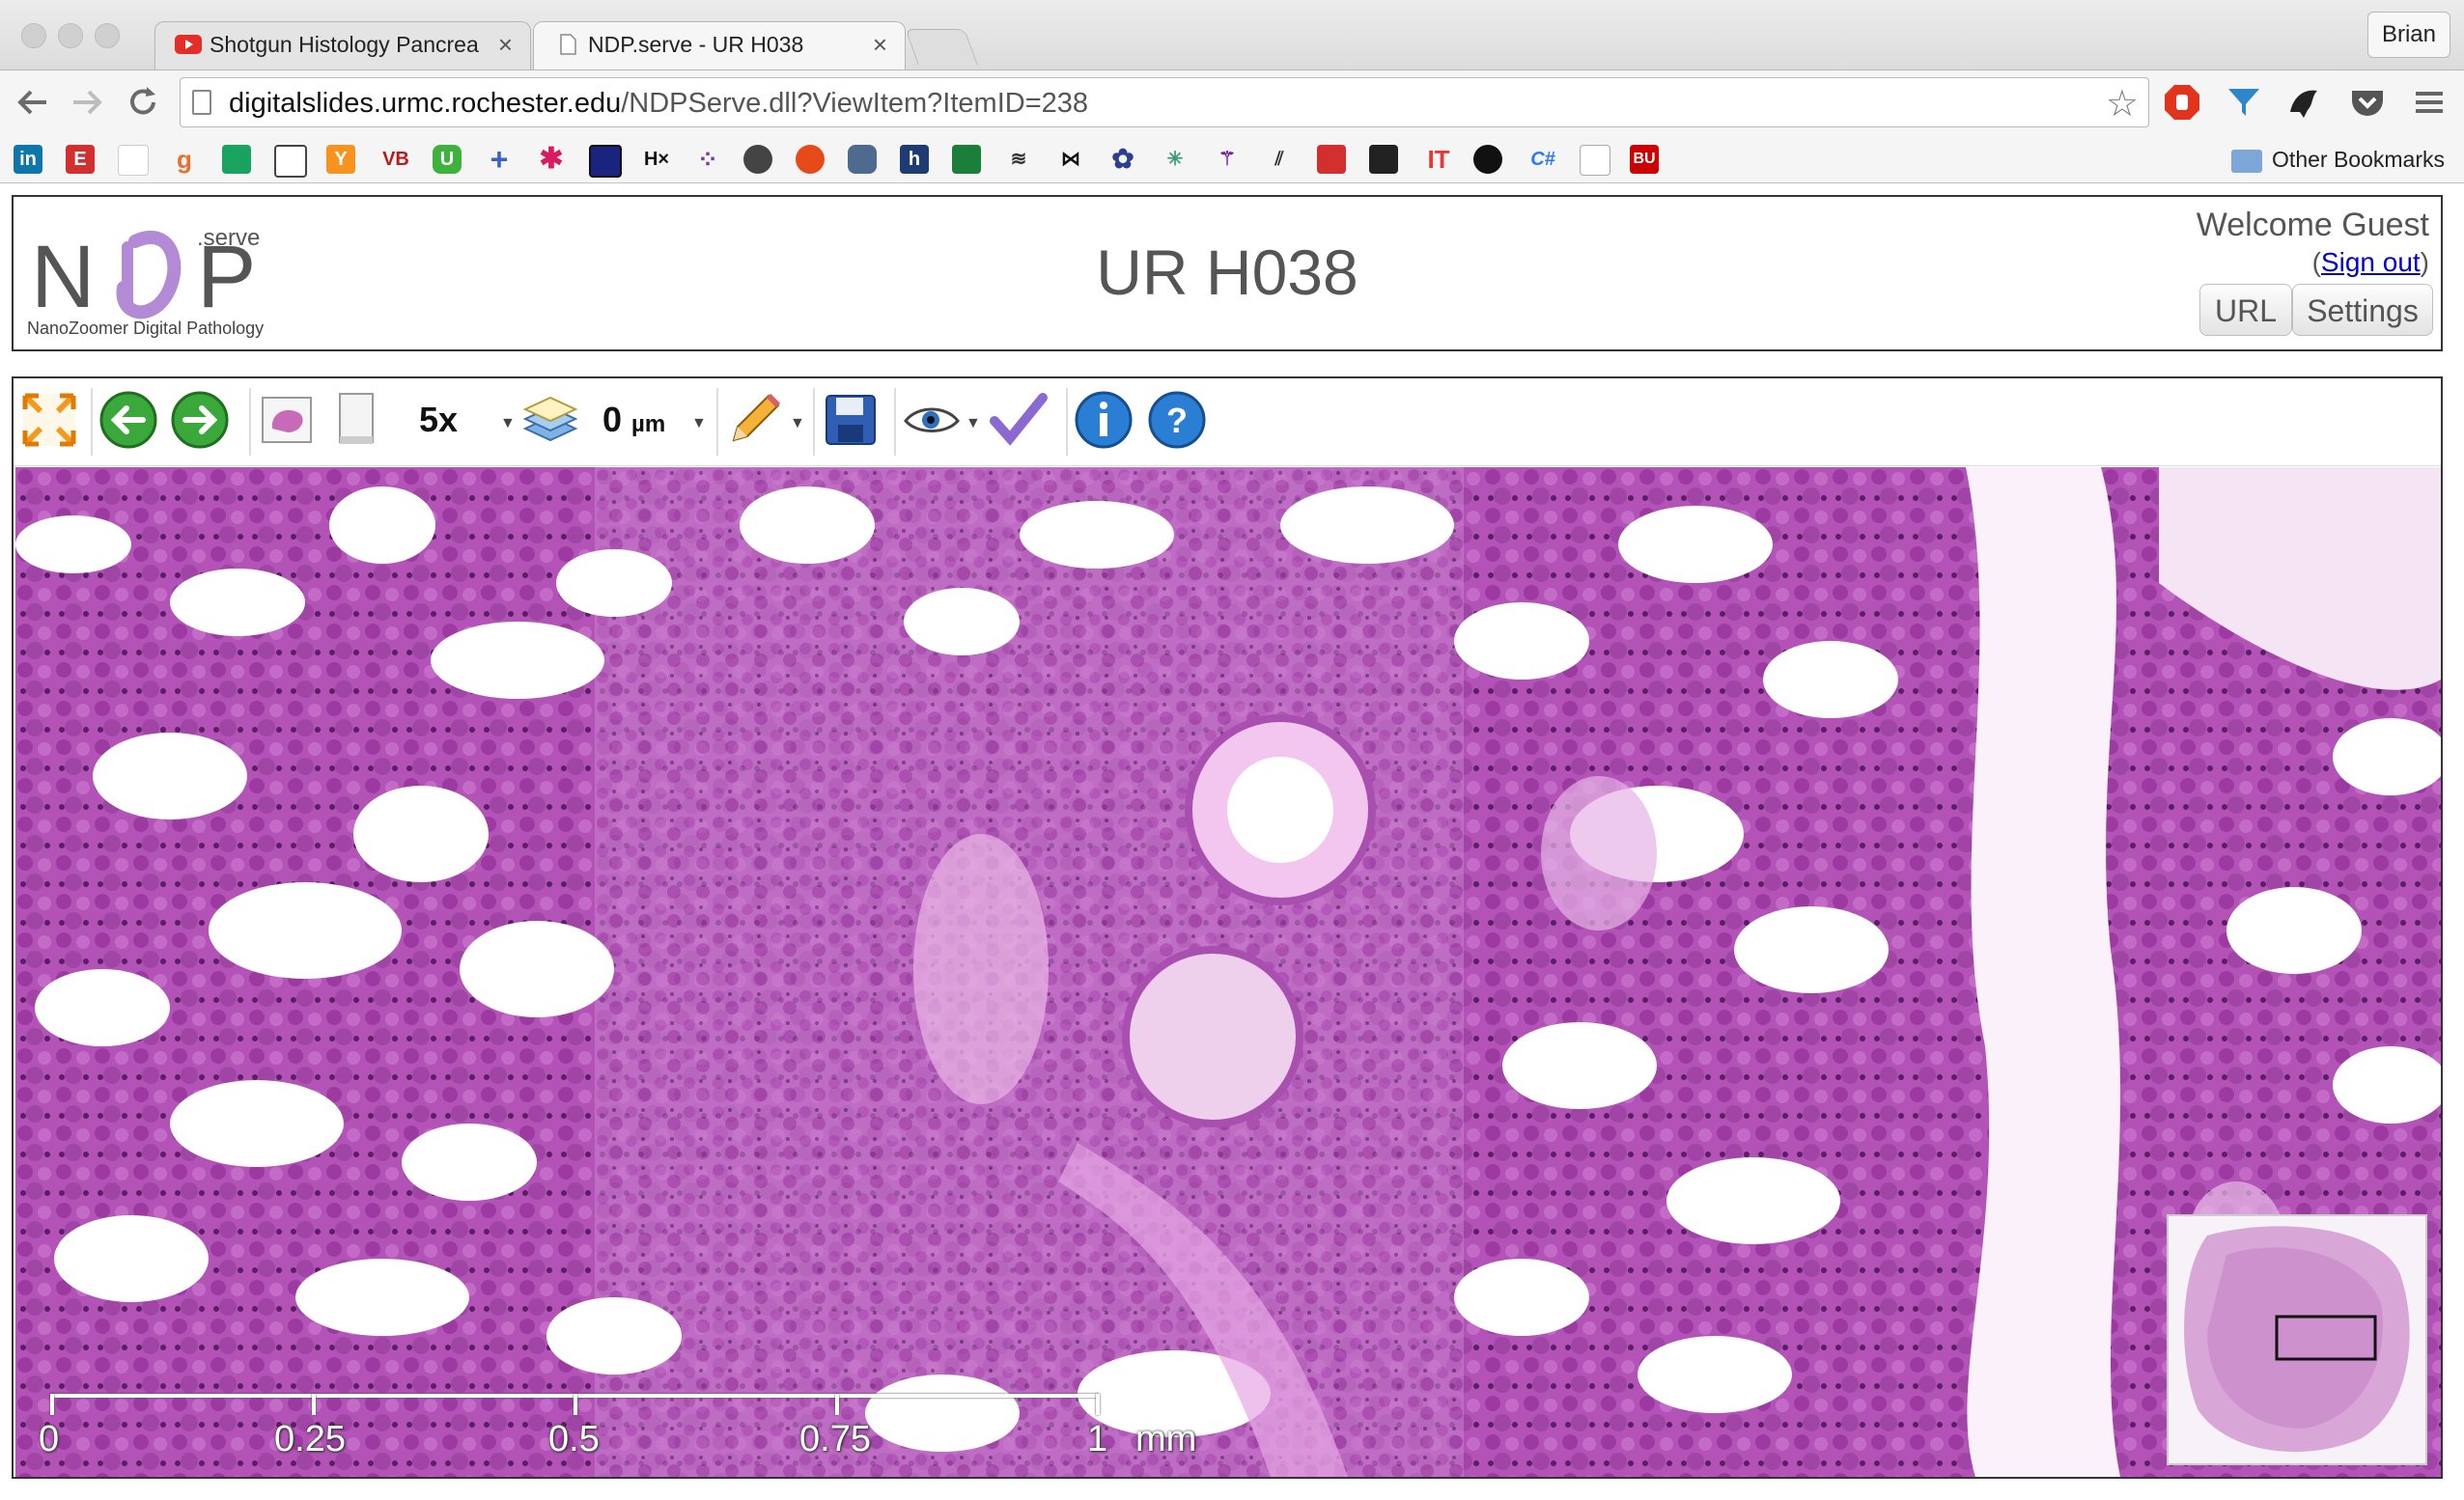 The height and width of the screenshot is (1500, 2464). What do you see at coordinates (2338, 159) in the screenshot?
I see `other-bookmarks-folder: Other Bookmarks` at bounding box center [2338, 159].